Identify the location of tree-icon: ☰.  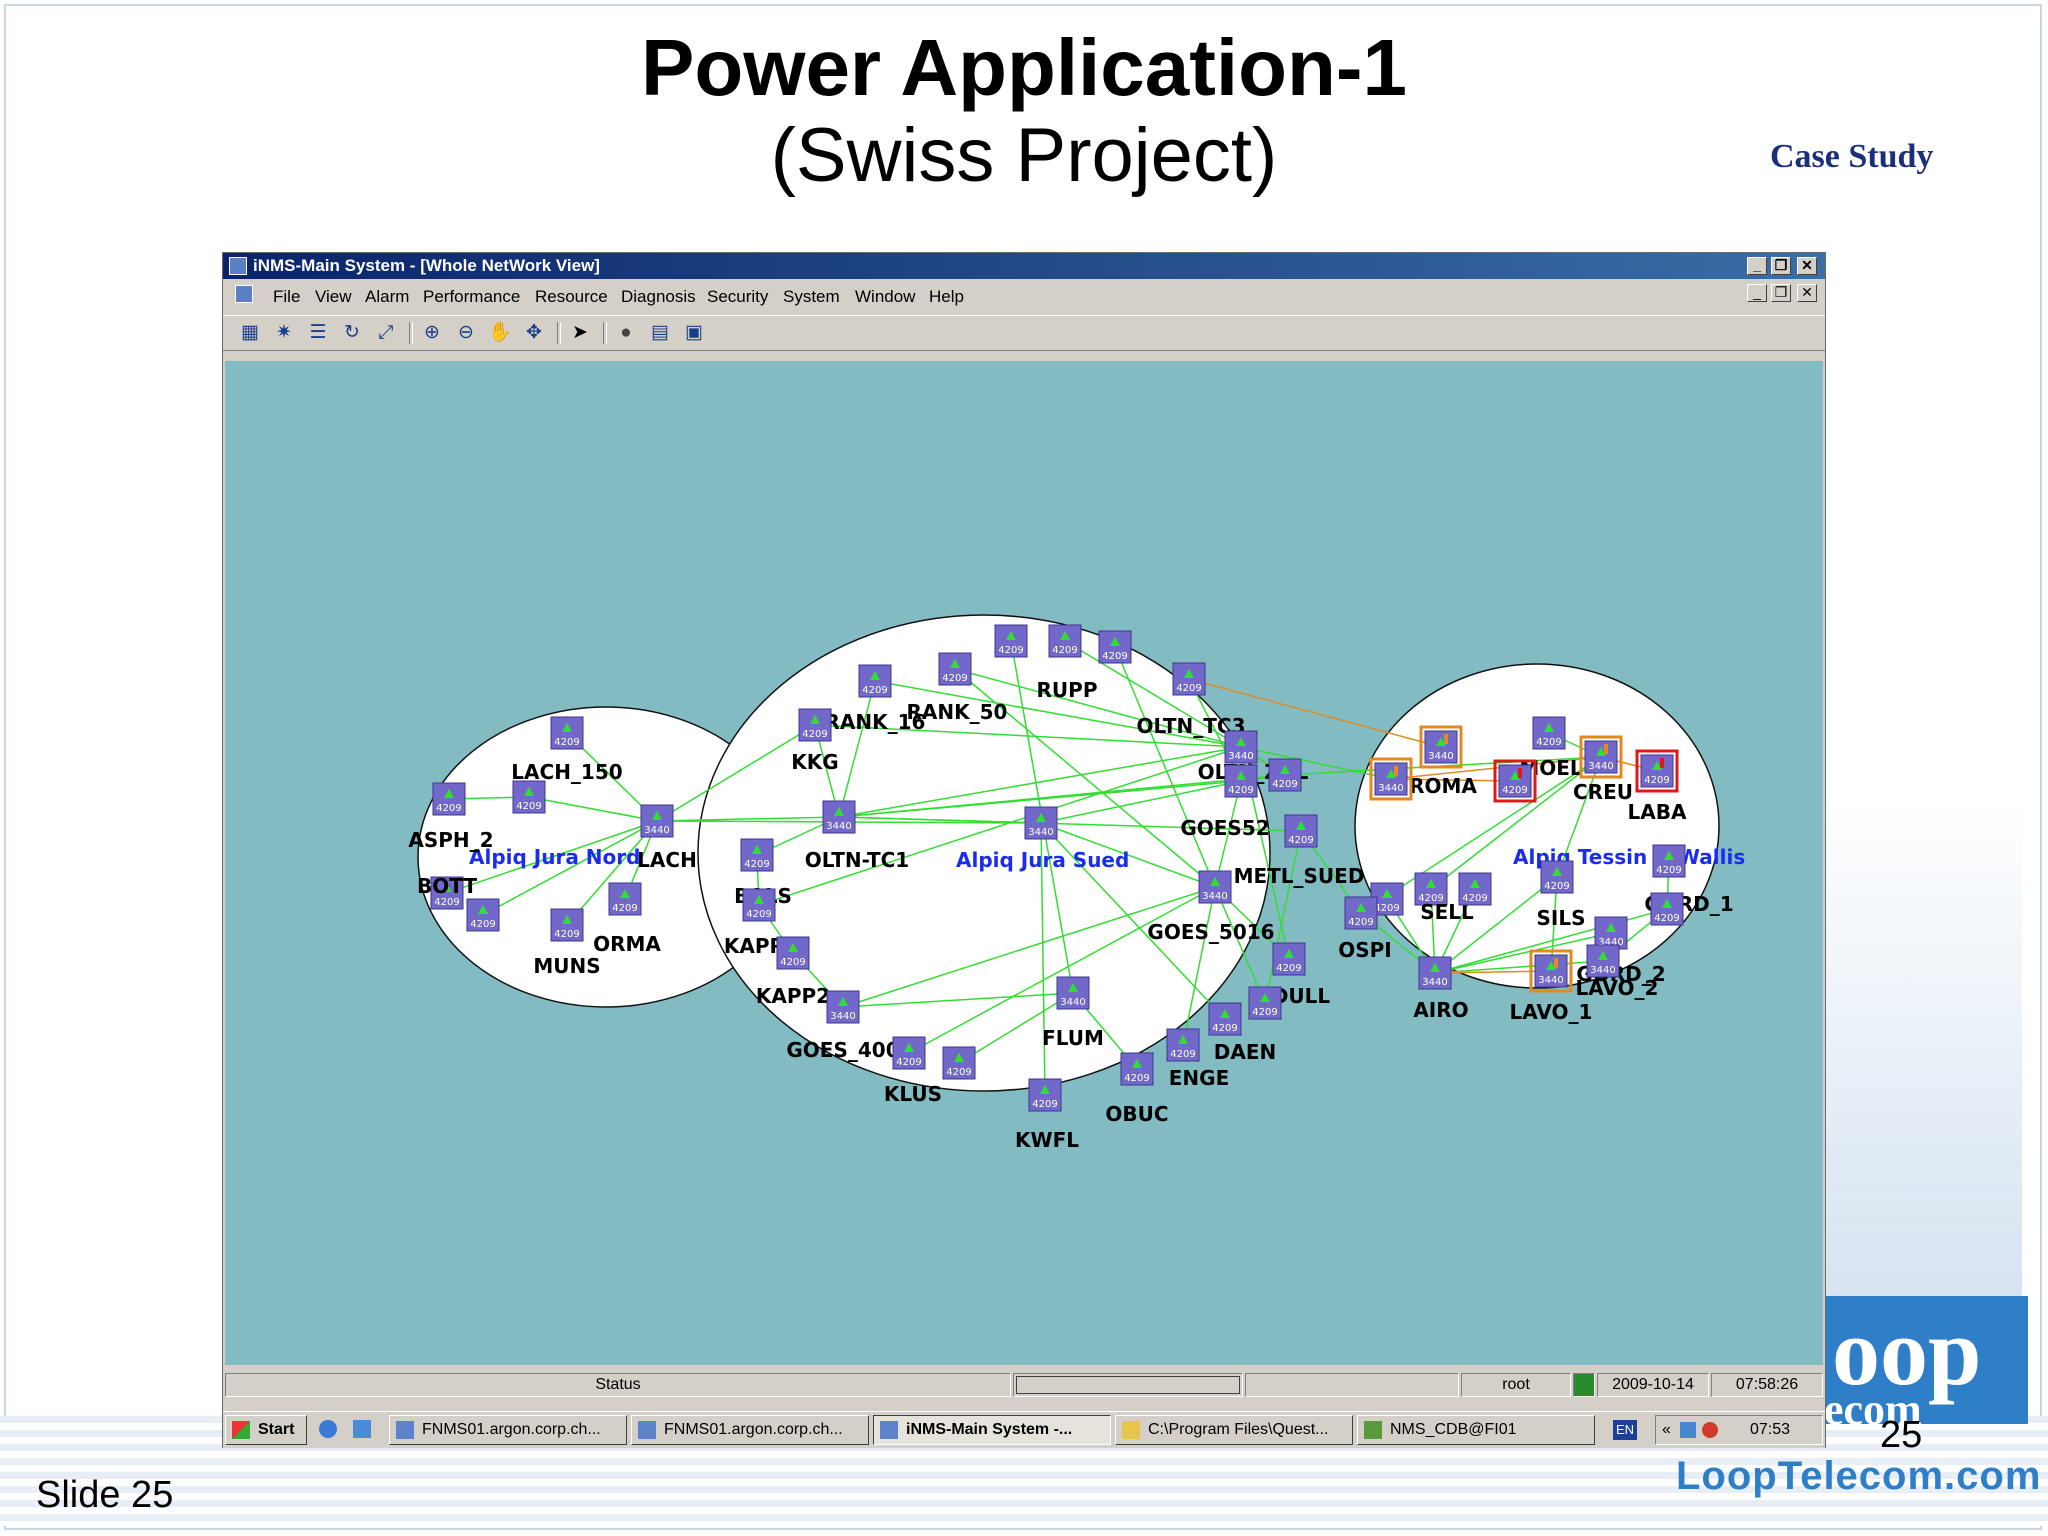
(318, 333).